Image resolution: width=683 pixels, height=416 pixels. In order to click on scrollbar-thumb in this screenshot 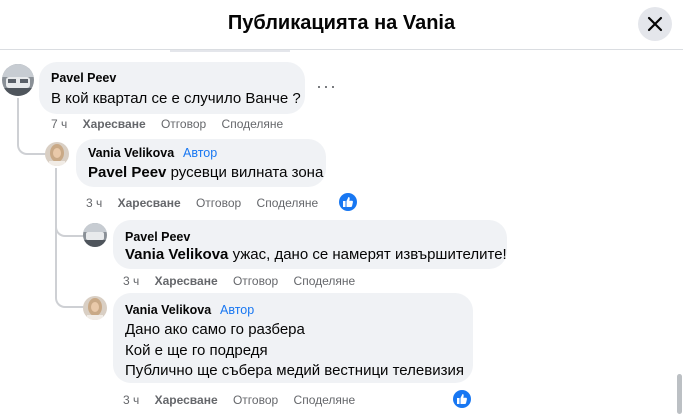, I will do `click(679, 394)`.